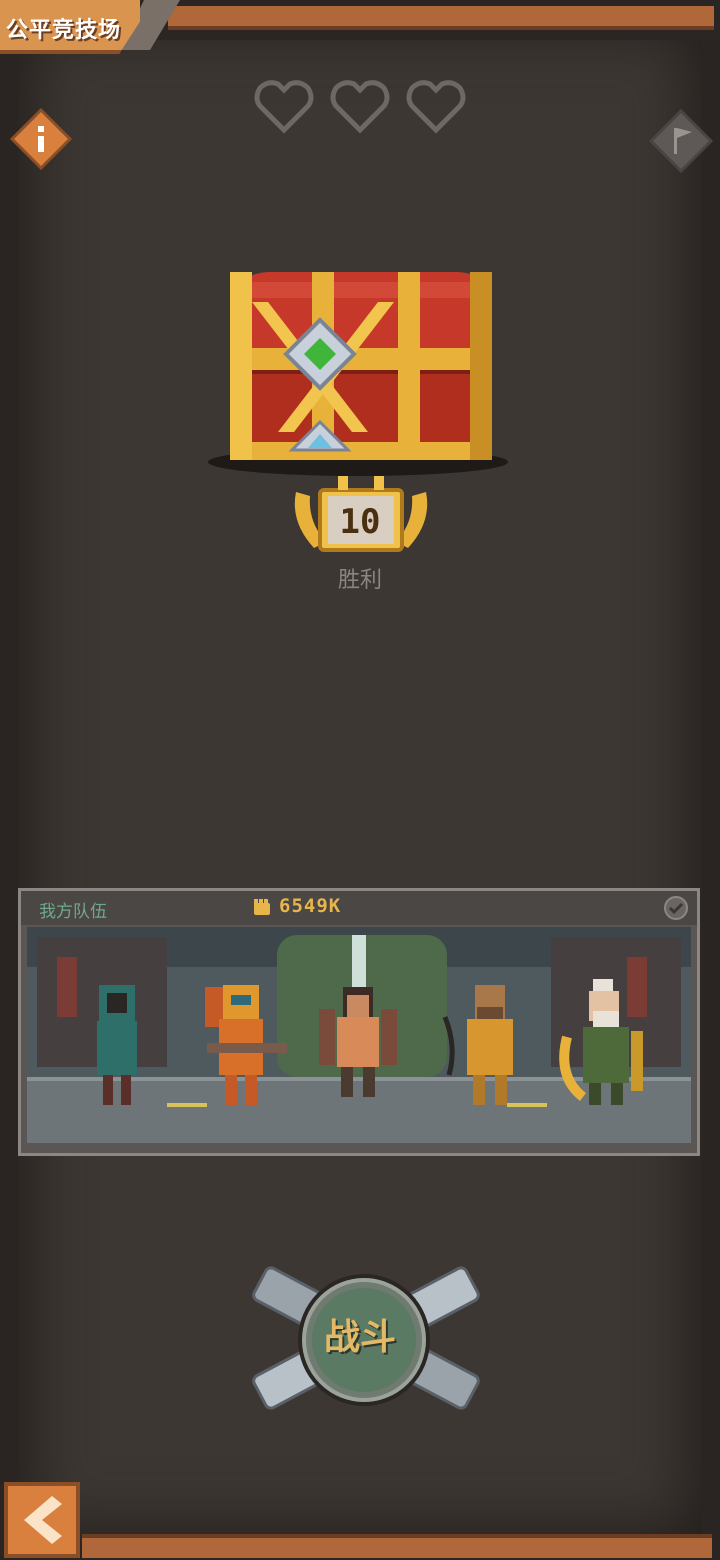 Image resolution: width=720 pixels, height=1560 pixels. Describe the element at coordinates (64, 30) in the screenshot. I see `page-title: 公平竞技场` at that location.